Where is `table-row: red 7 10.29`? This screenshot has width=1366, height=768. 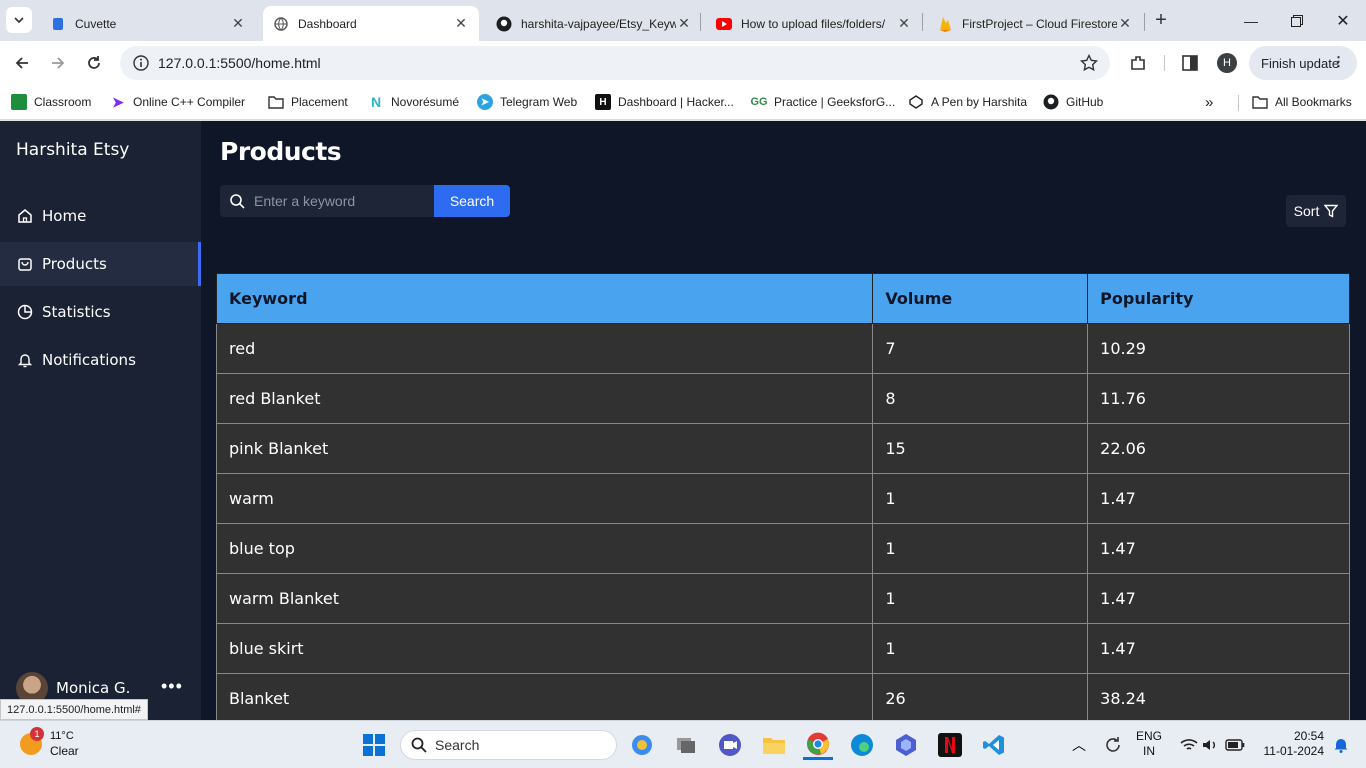
table-row: red 7 10.29 is located at coordinates (782, 348).